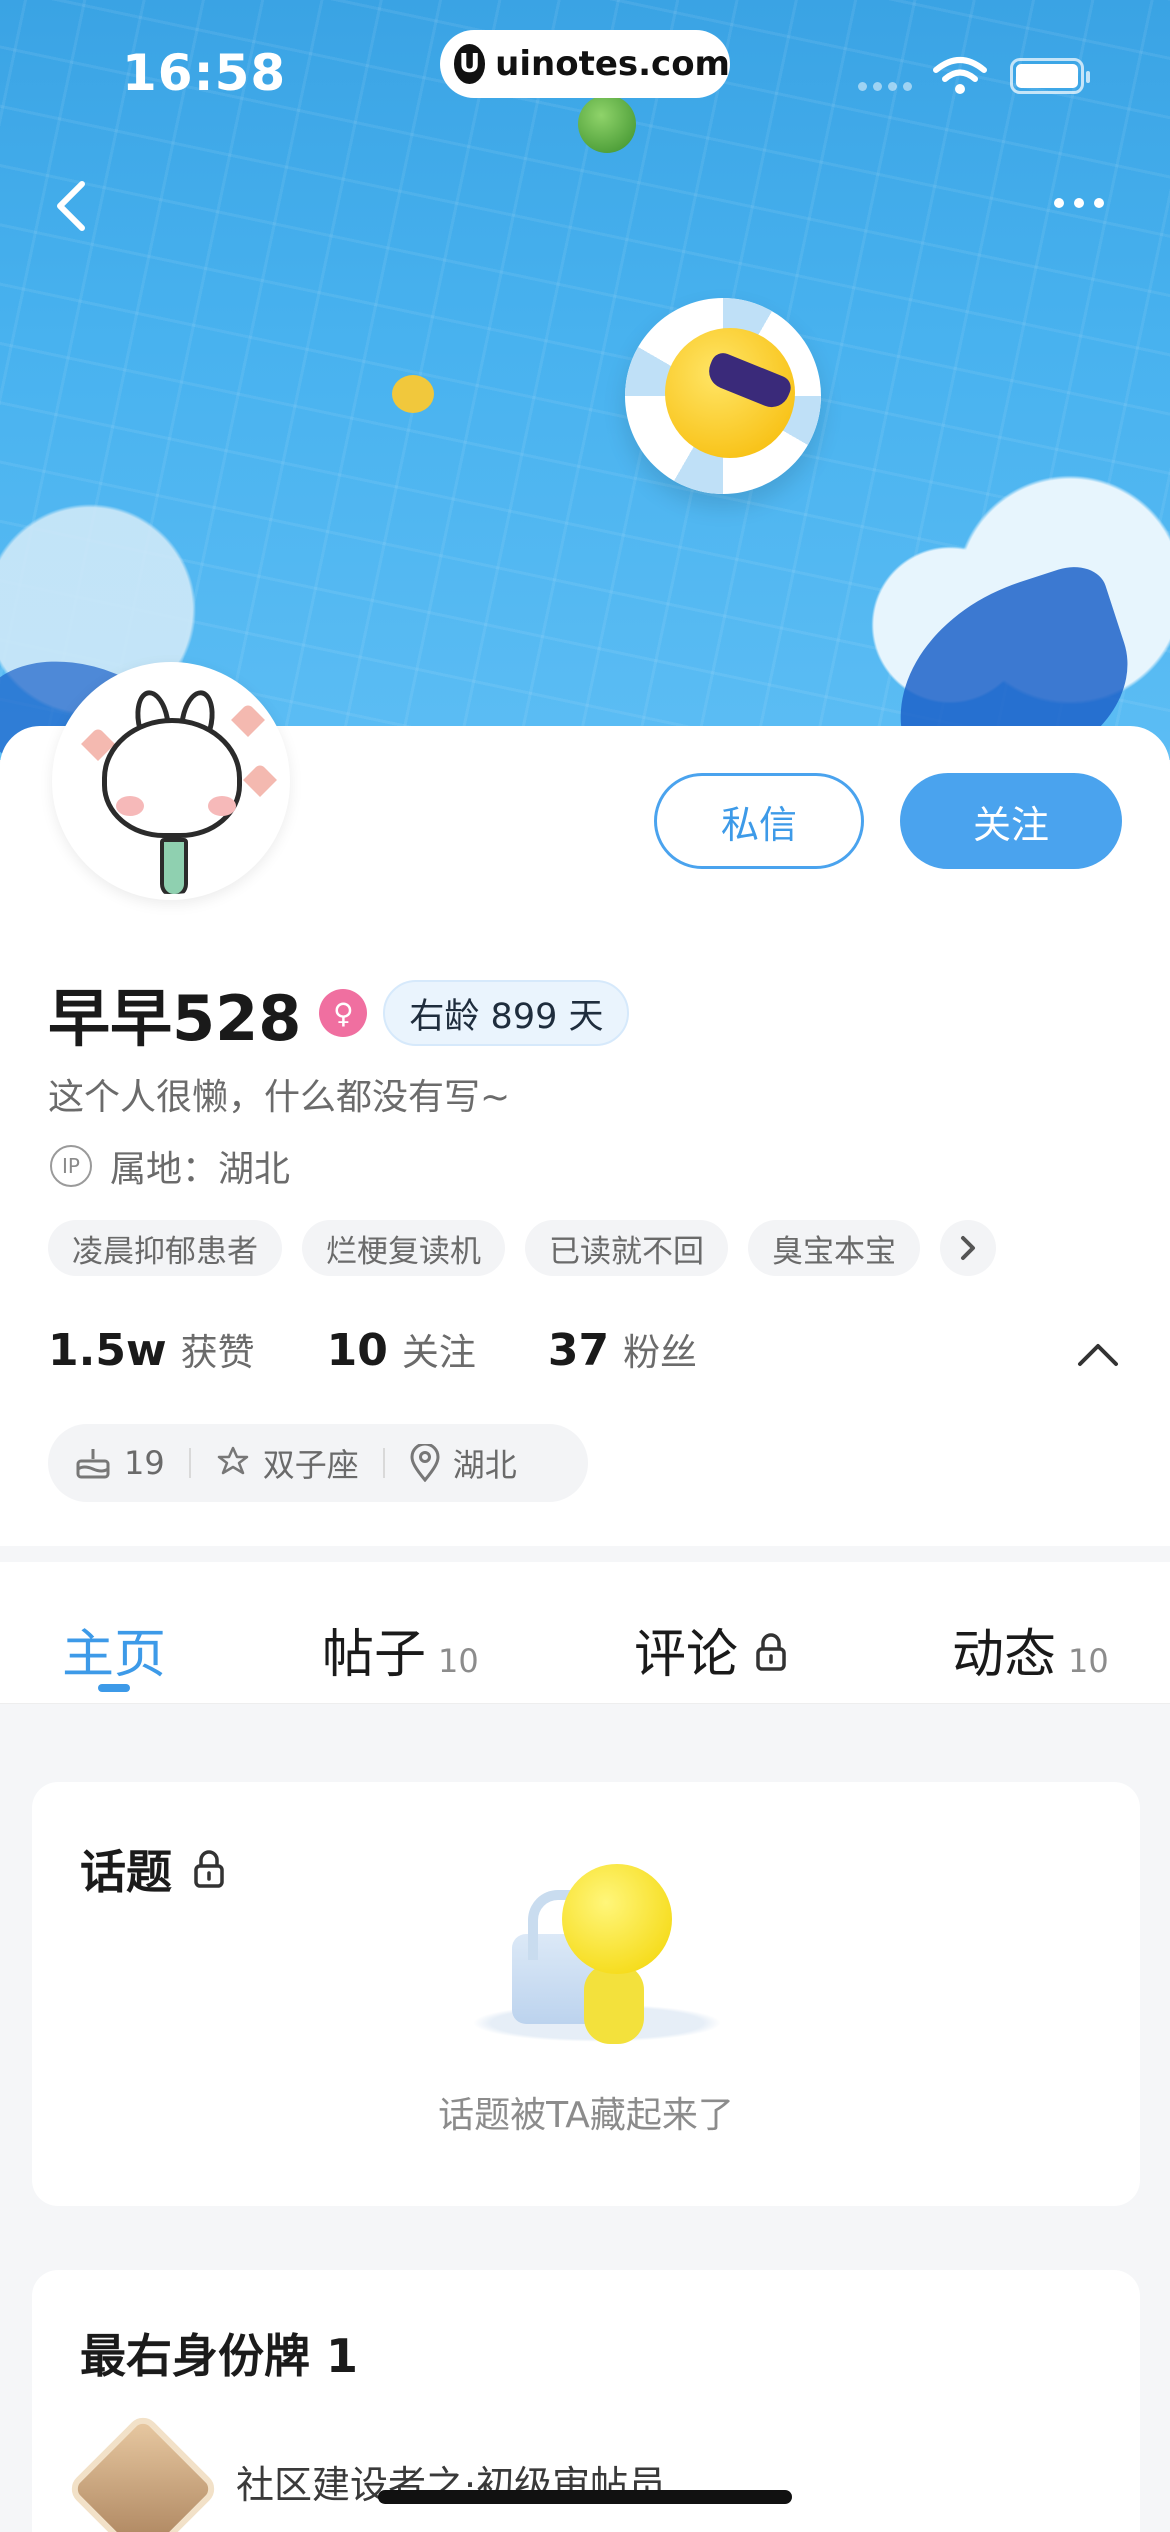 This screenshot has width=1170, height=2532. What do you see at coordinates (834, 1248) in the screenshot?
I see `tag-item: 臭宝本宝` at bounding box center [834, 1248].